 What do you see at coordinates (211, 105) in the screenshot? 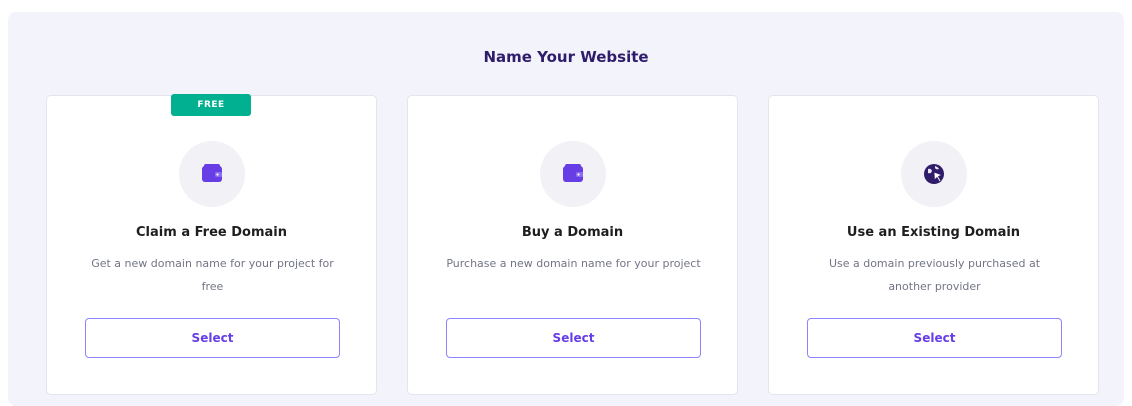
I see `free-badge: FREE` at bounding box center [211, 105].